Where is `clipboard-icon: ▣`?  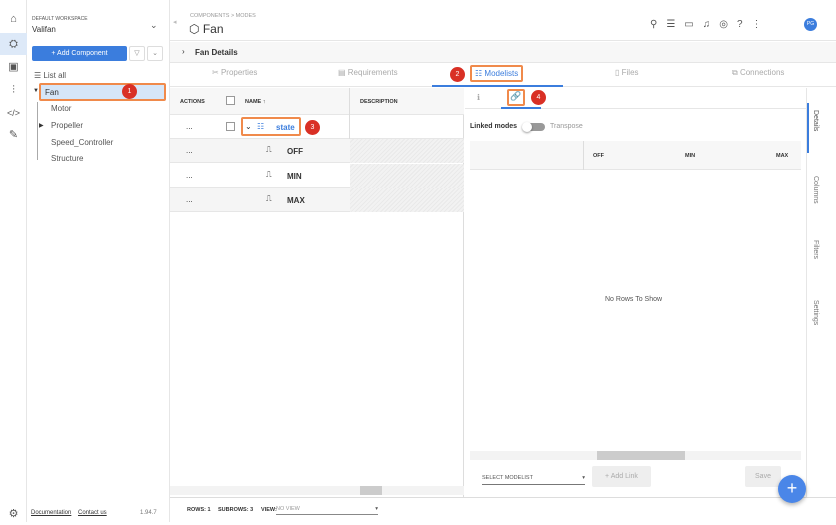
clipboard-icon: ▣ is located at coordinates (13, 67).